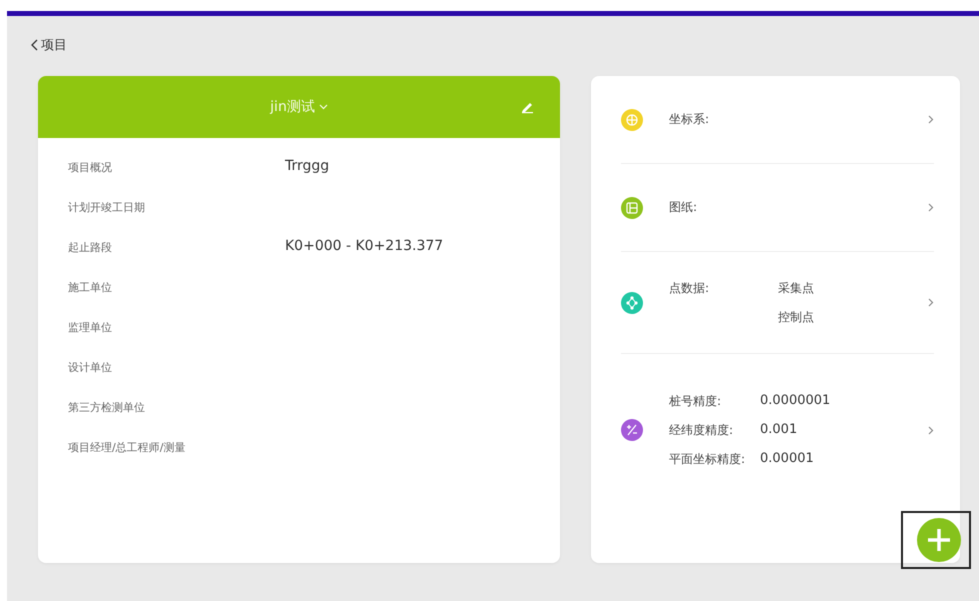  Describe the element at coordinates (795, 401) in the screenshot. I see `setting-value: 0.0000001` at that location.